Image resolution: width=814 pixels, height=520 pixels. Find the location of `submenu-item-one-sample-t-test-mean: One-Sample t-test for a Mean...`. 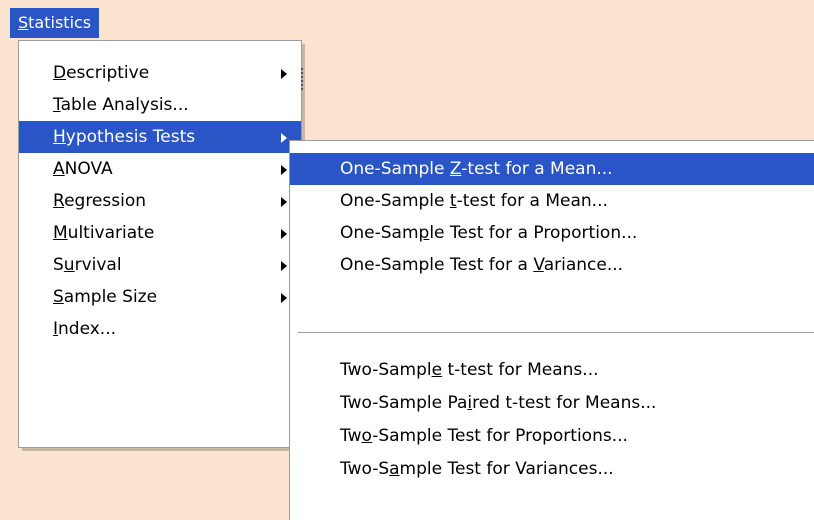

submenu-item-one-sample-t-test-mean: One-Sample t-test for a Mean... is located at coordinates (552, 201).